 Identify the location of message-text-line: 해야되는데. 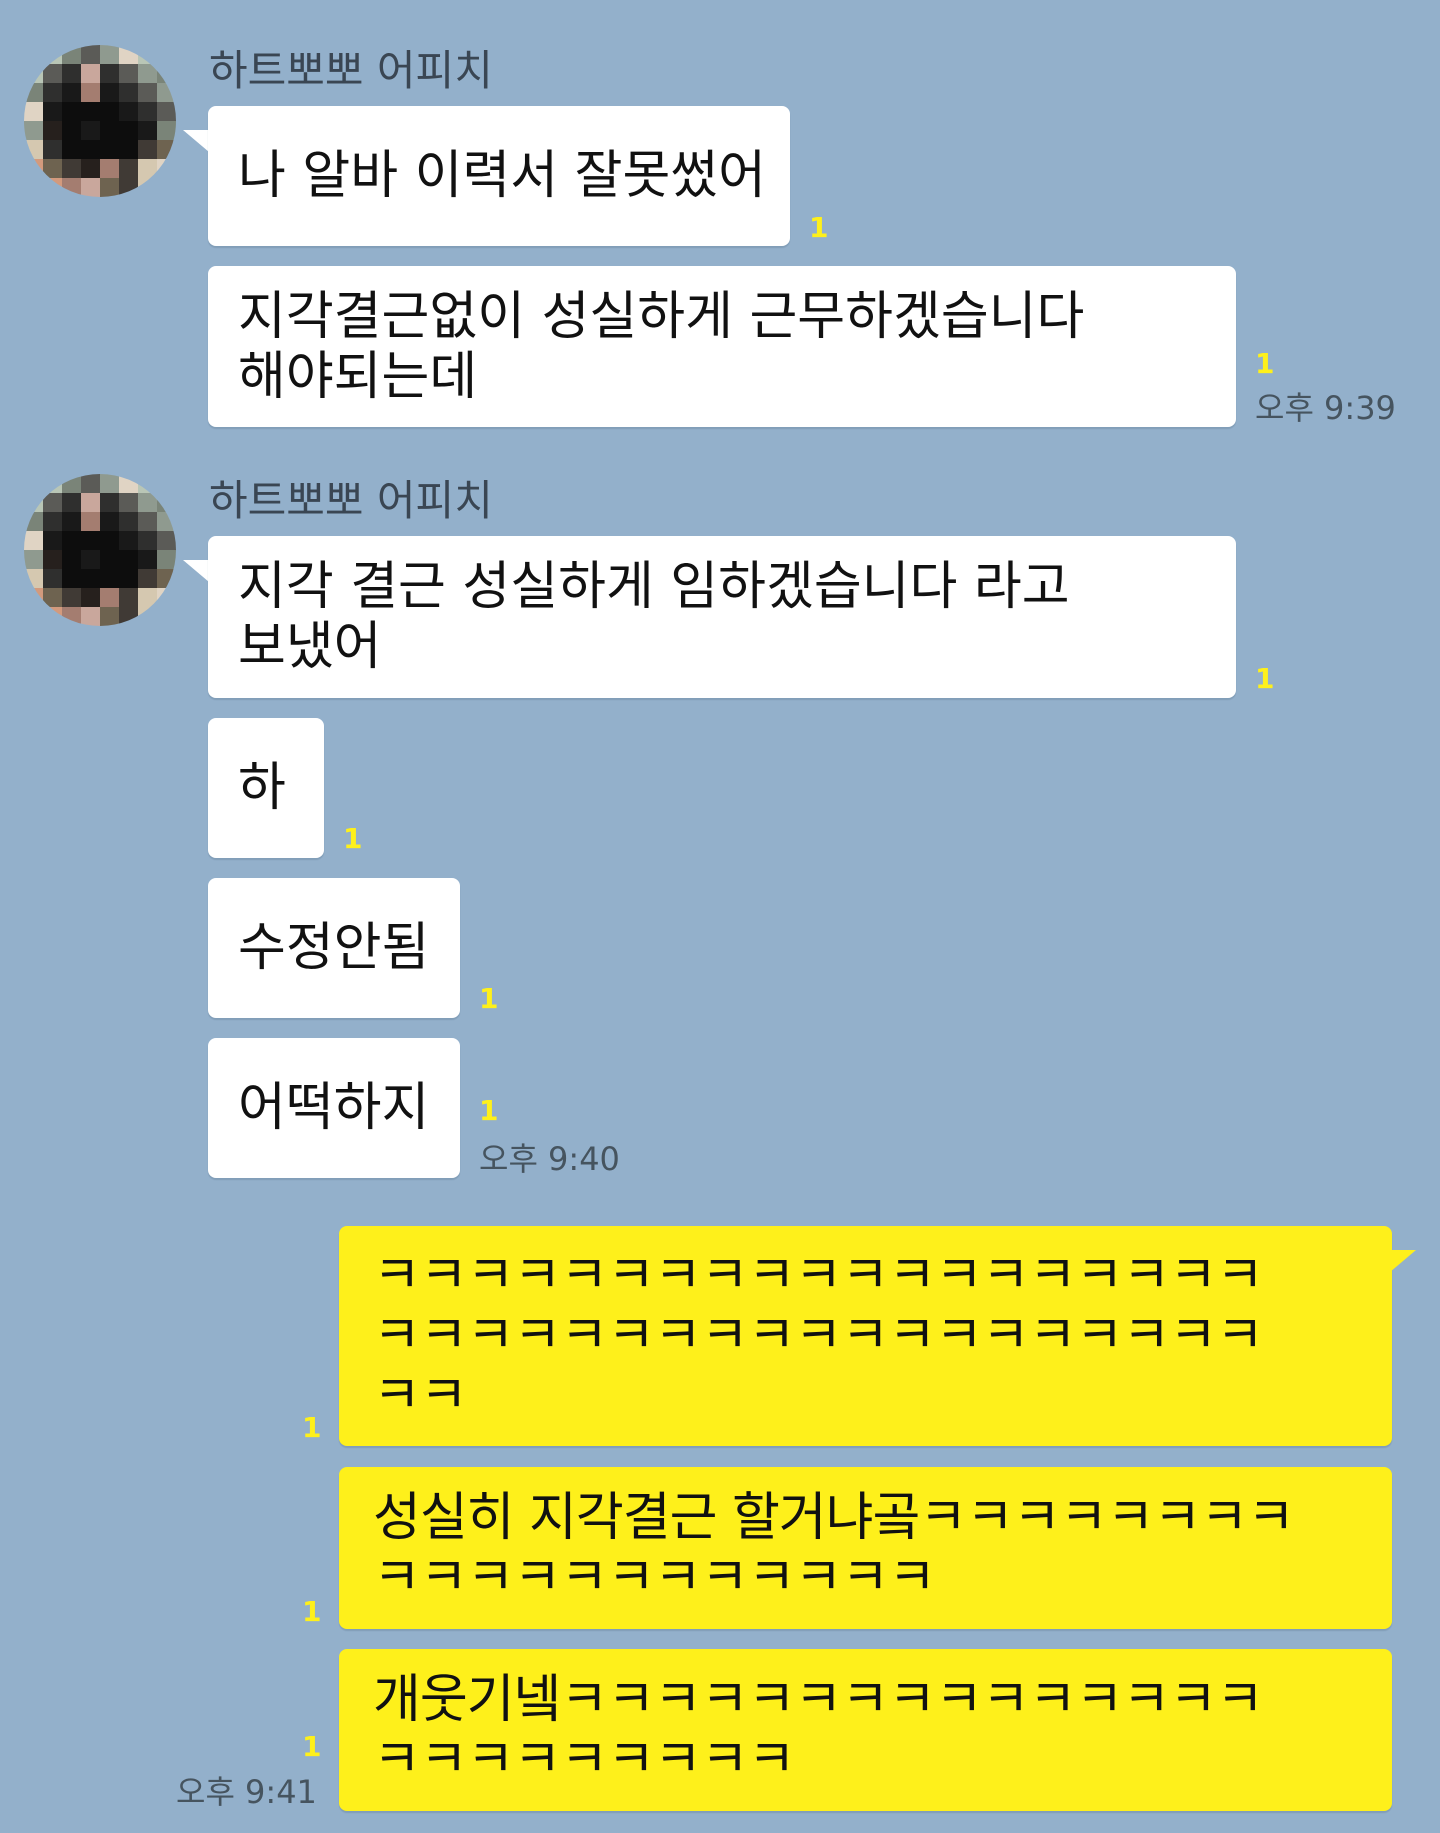
(358, 376).